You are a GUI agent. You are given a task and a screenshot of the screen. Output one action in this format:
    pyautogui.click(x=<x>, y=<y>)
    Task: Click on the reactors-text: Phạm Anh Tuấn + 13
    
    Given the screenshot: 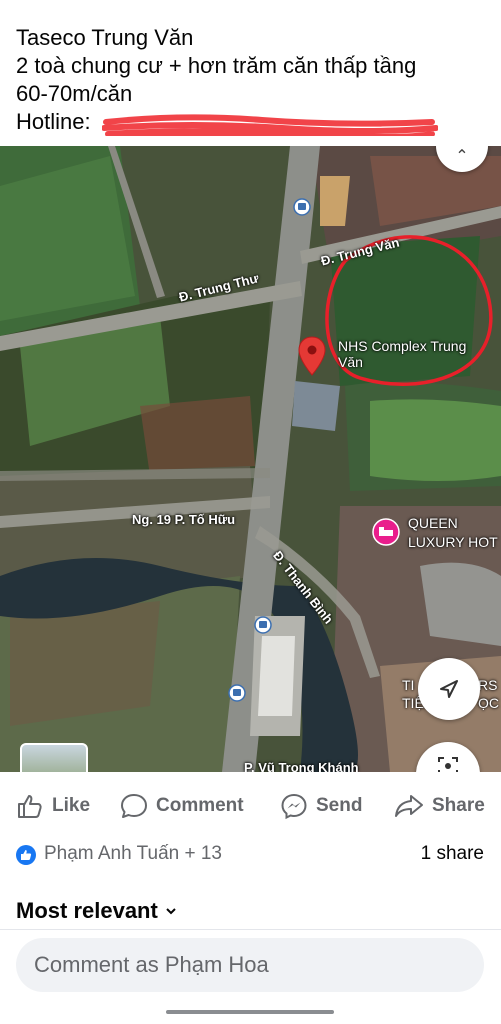 What is the action you would take?
    pyautogui.click(x=133, y=854)
    